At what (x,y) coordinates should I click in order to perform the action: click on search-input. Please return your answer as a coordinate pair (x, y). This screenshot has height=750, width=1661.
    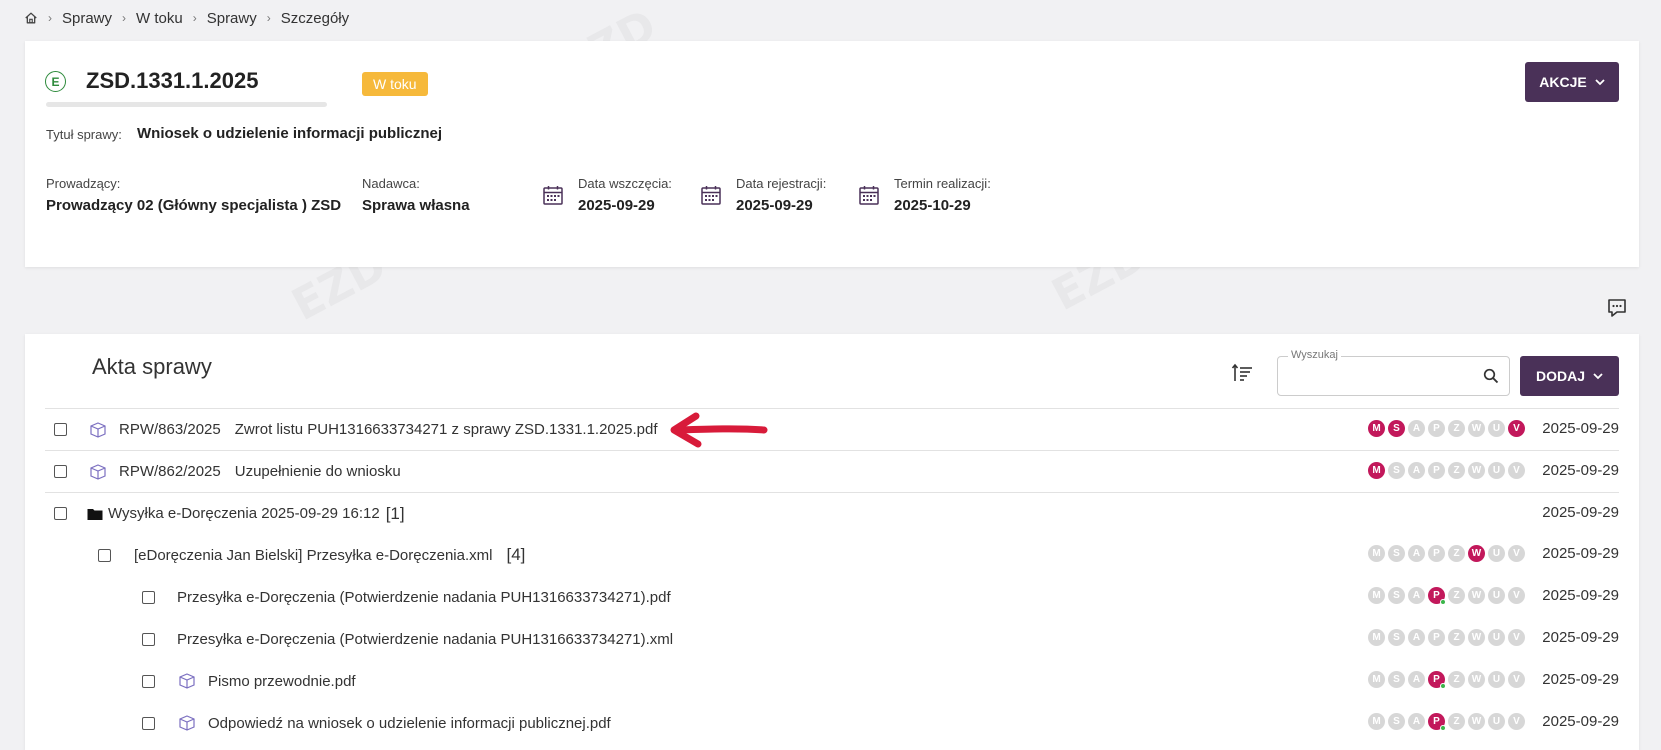
    Looking at the image, I should click on (1380, 375).